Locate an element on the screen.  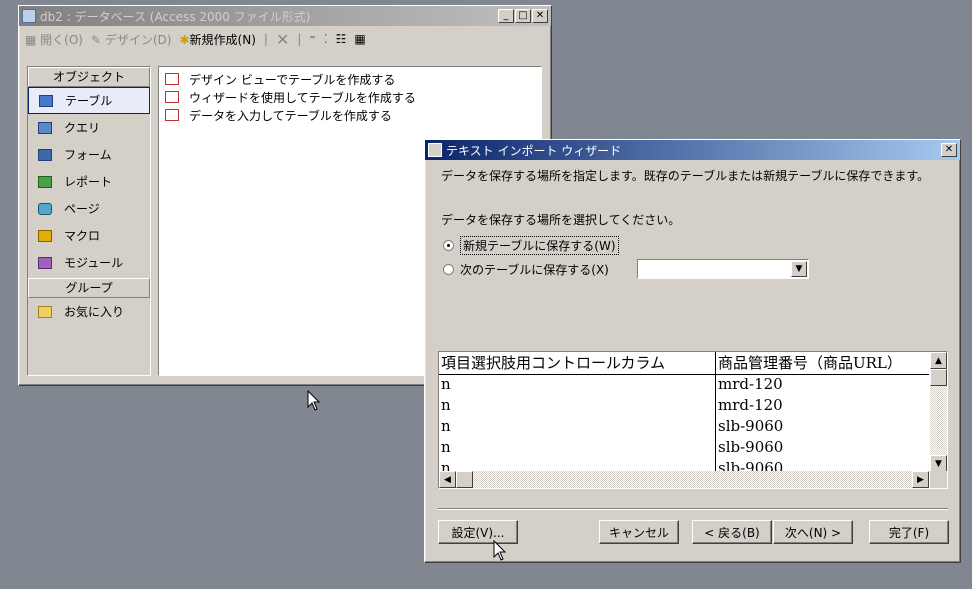
preview-column-header: 商品管理番号（商品URL） is located at coordinates (822, 363).